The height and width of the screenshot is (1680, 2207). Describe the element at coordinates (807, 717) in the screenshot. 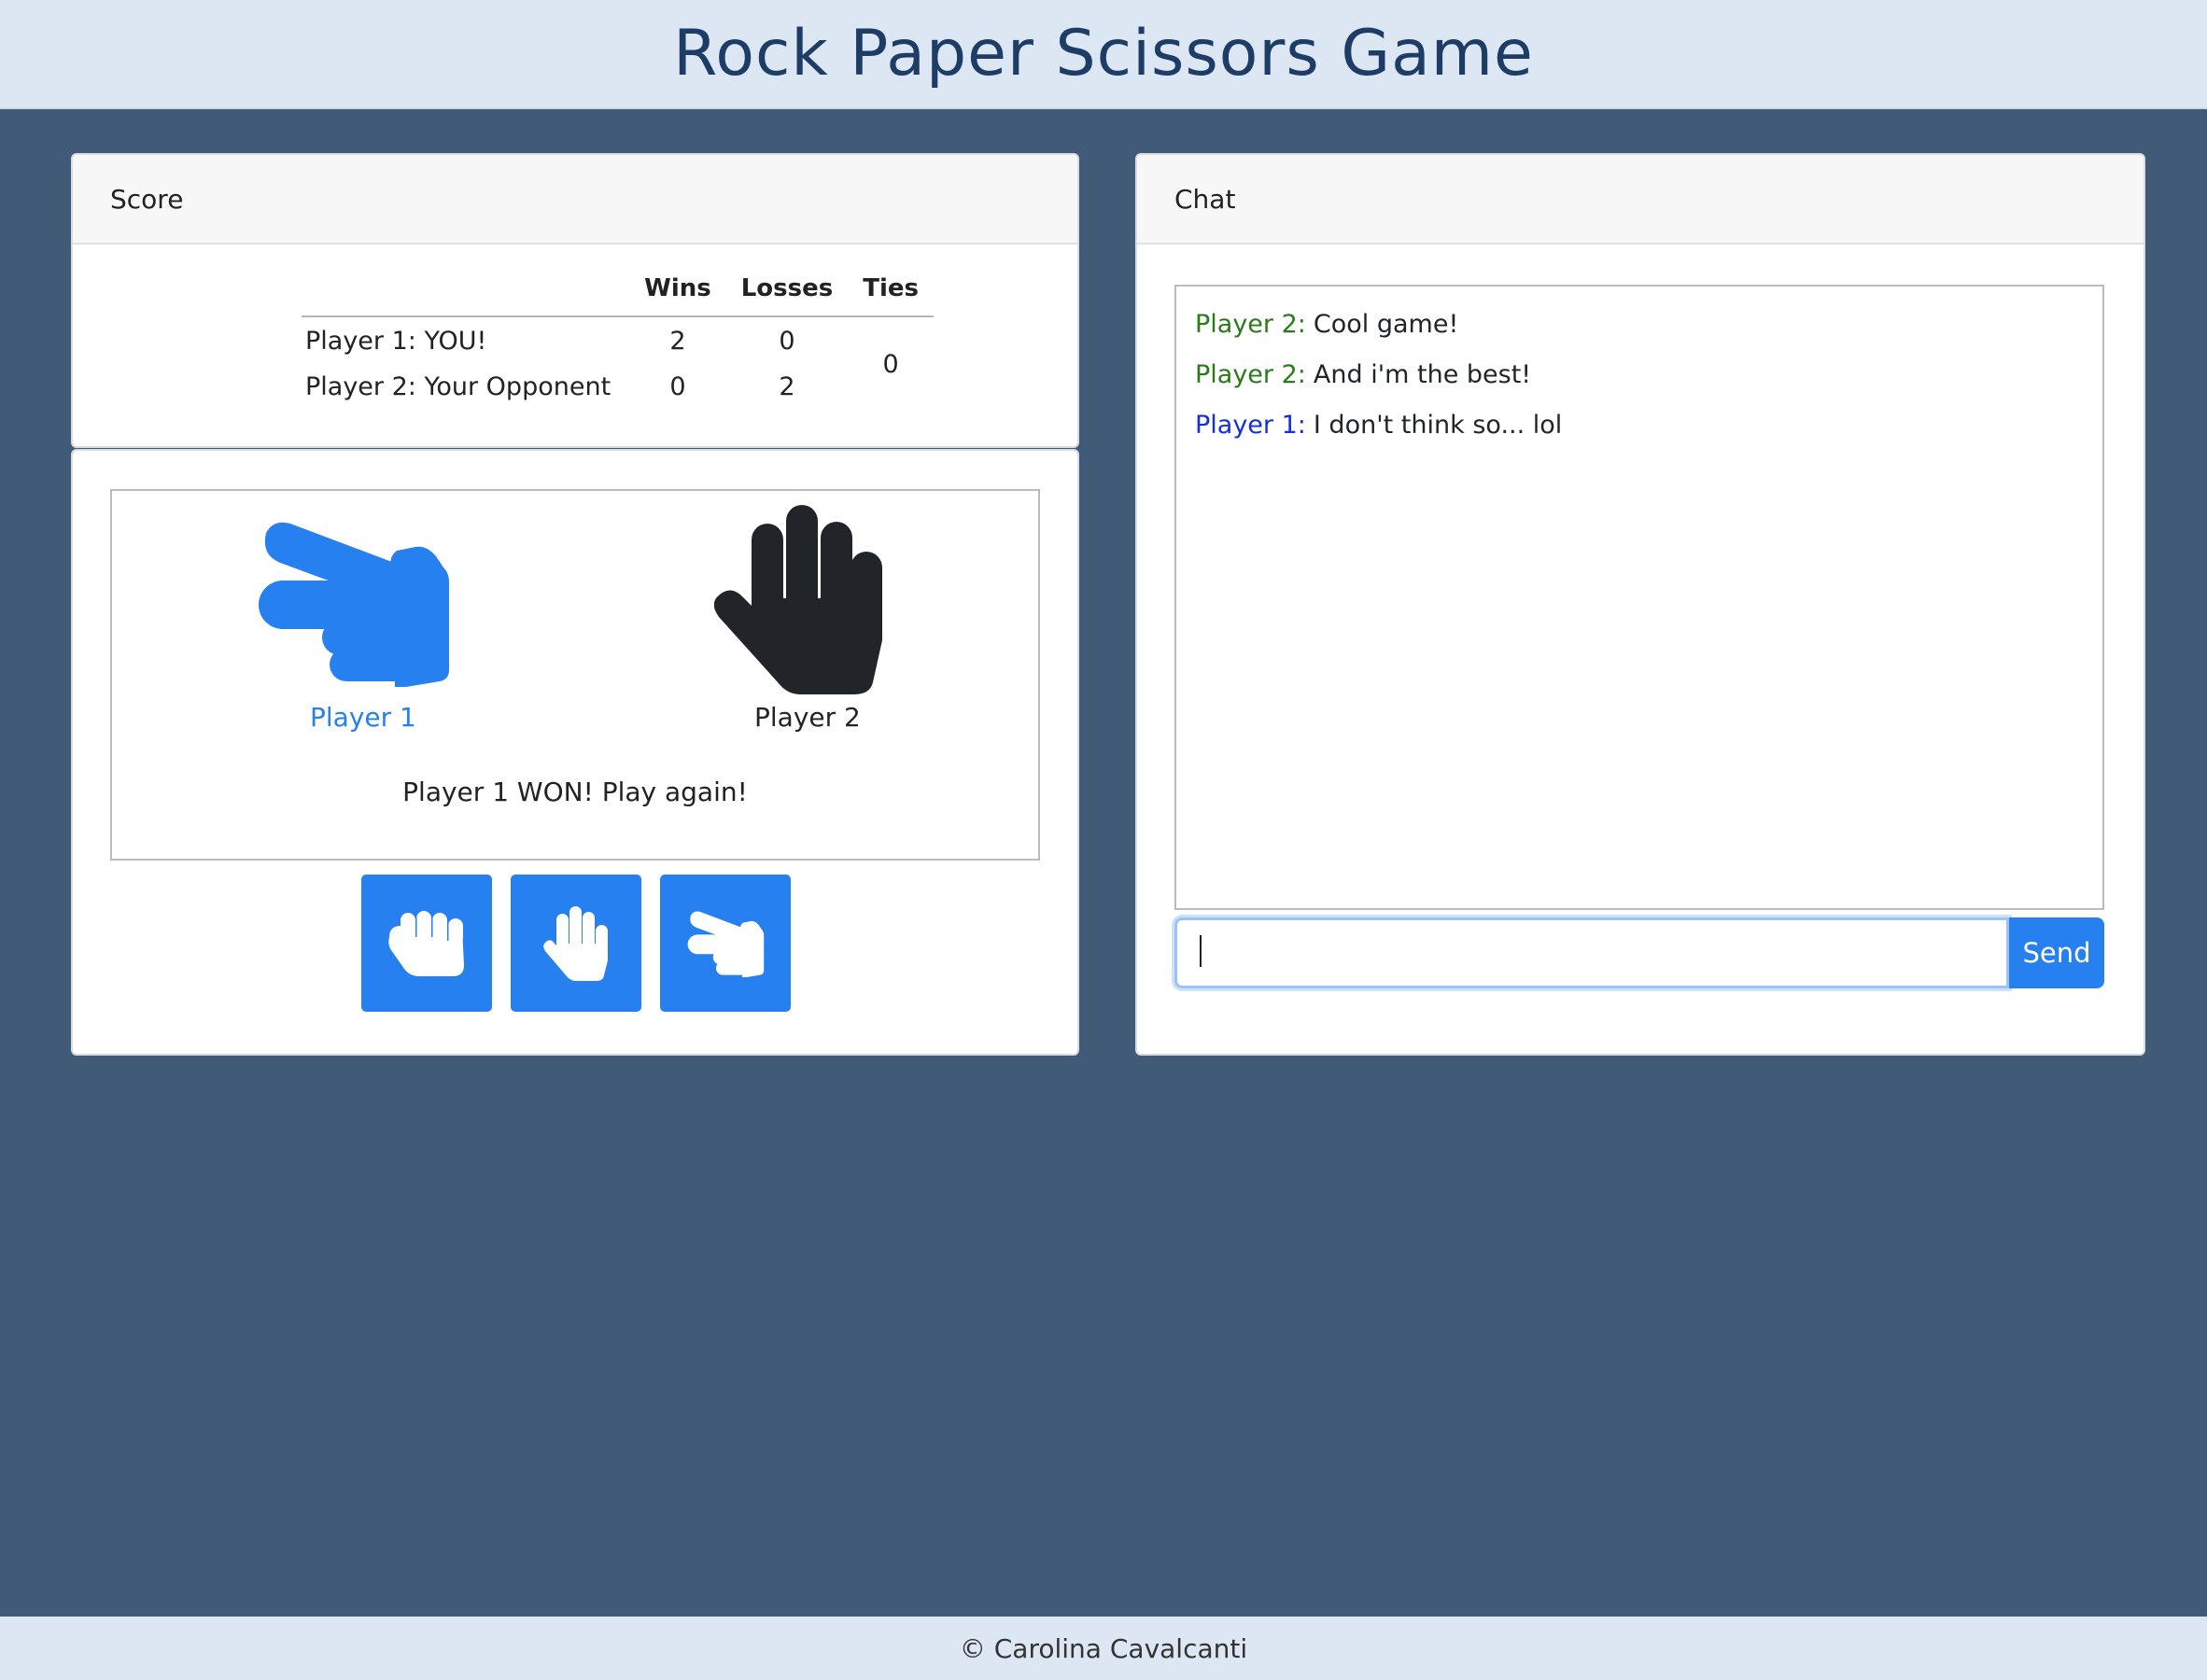

I see `player2-label: Player 2` at that location.